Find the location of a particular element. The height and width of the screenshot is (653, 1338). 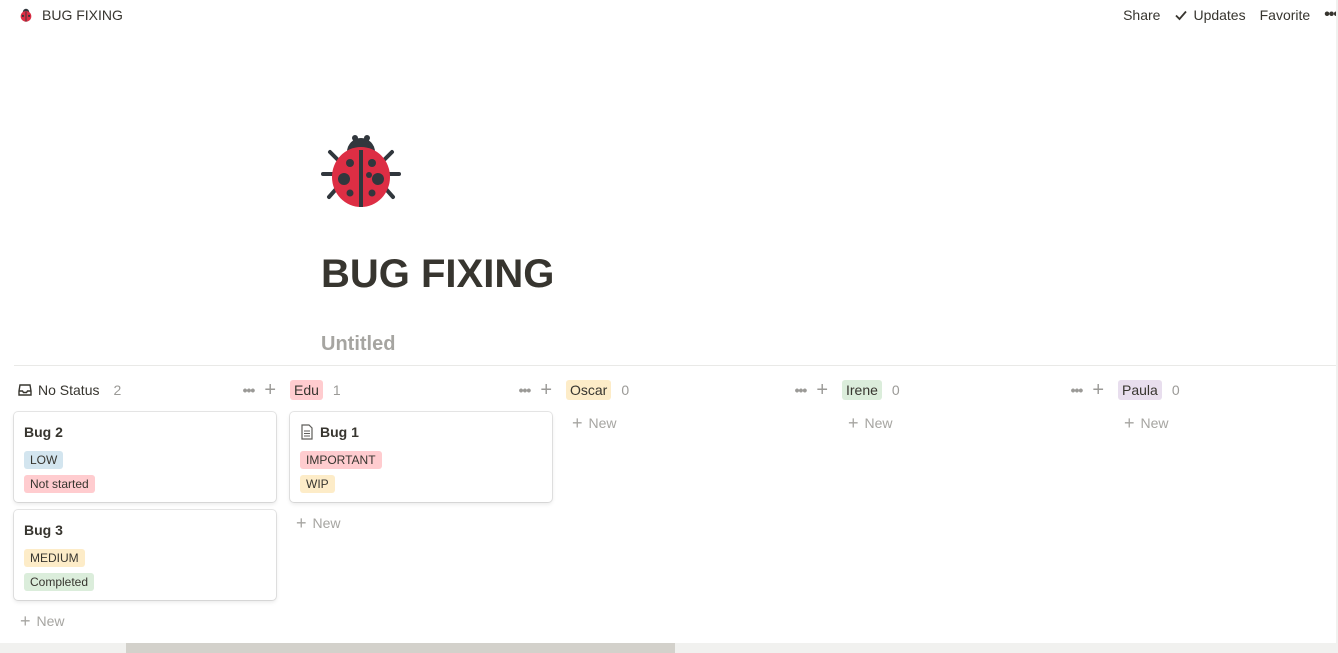

topbar-actions: Share Updates Favorite ••• is located at coordinates (1227, 15).